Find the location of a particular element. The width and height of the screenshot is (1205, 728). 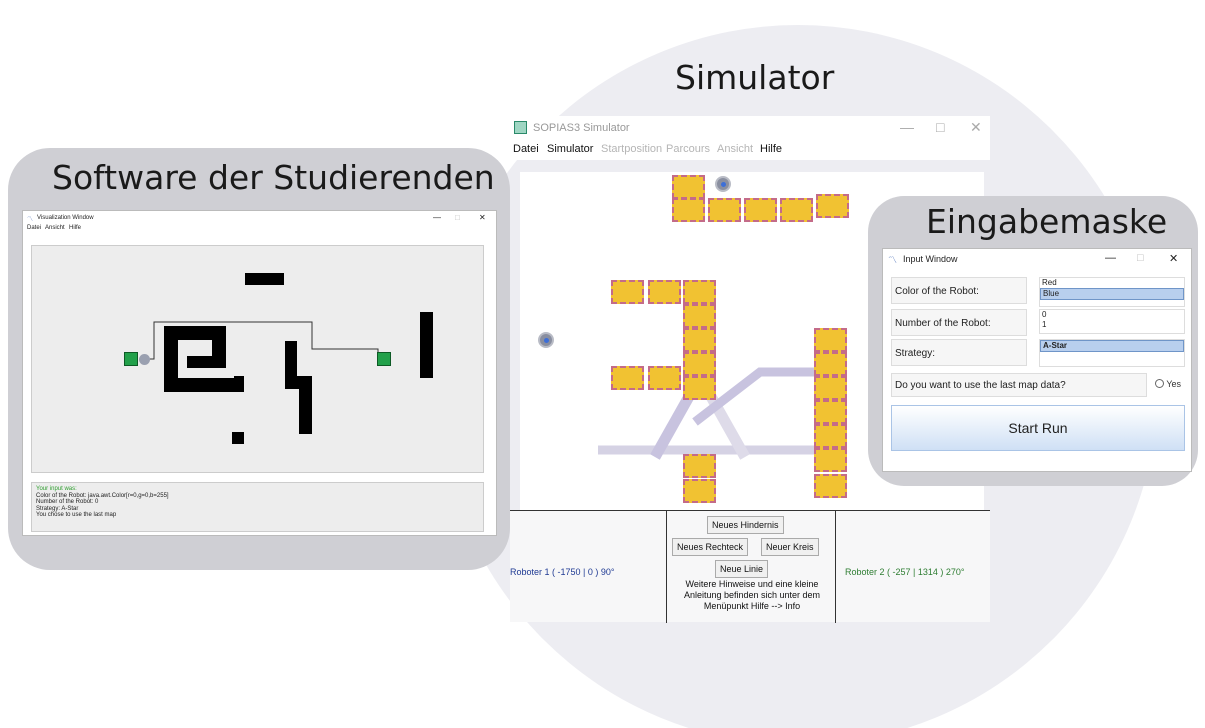

start-run-button: Start Run is located at coordinates (1038, 428).